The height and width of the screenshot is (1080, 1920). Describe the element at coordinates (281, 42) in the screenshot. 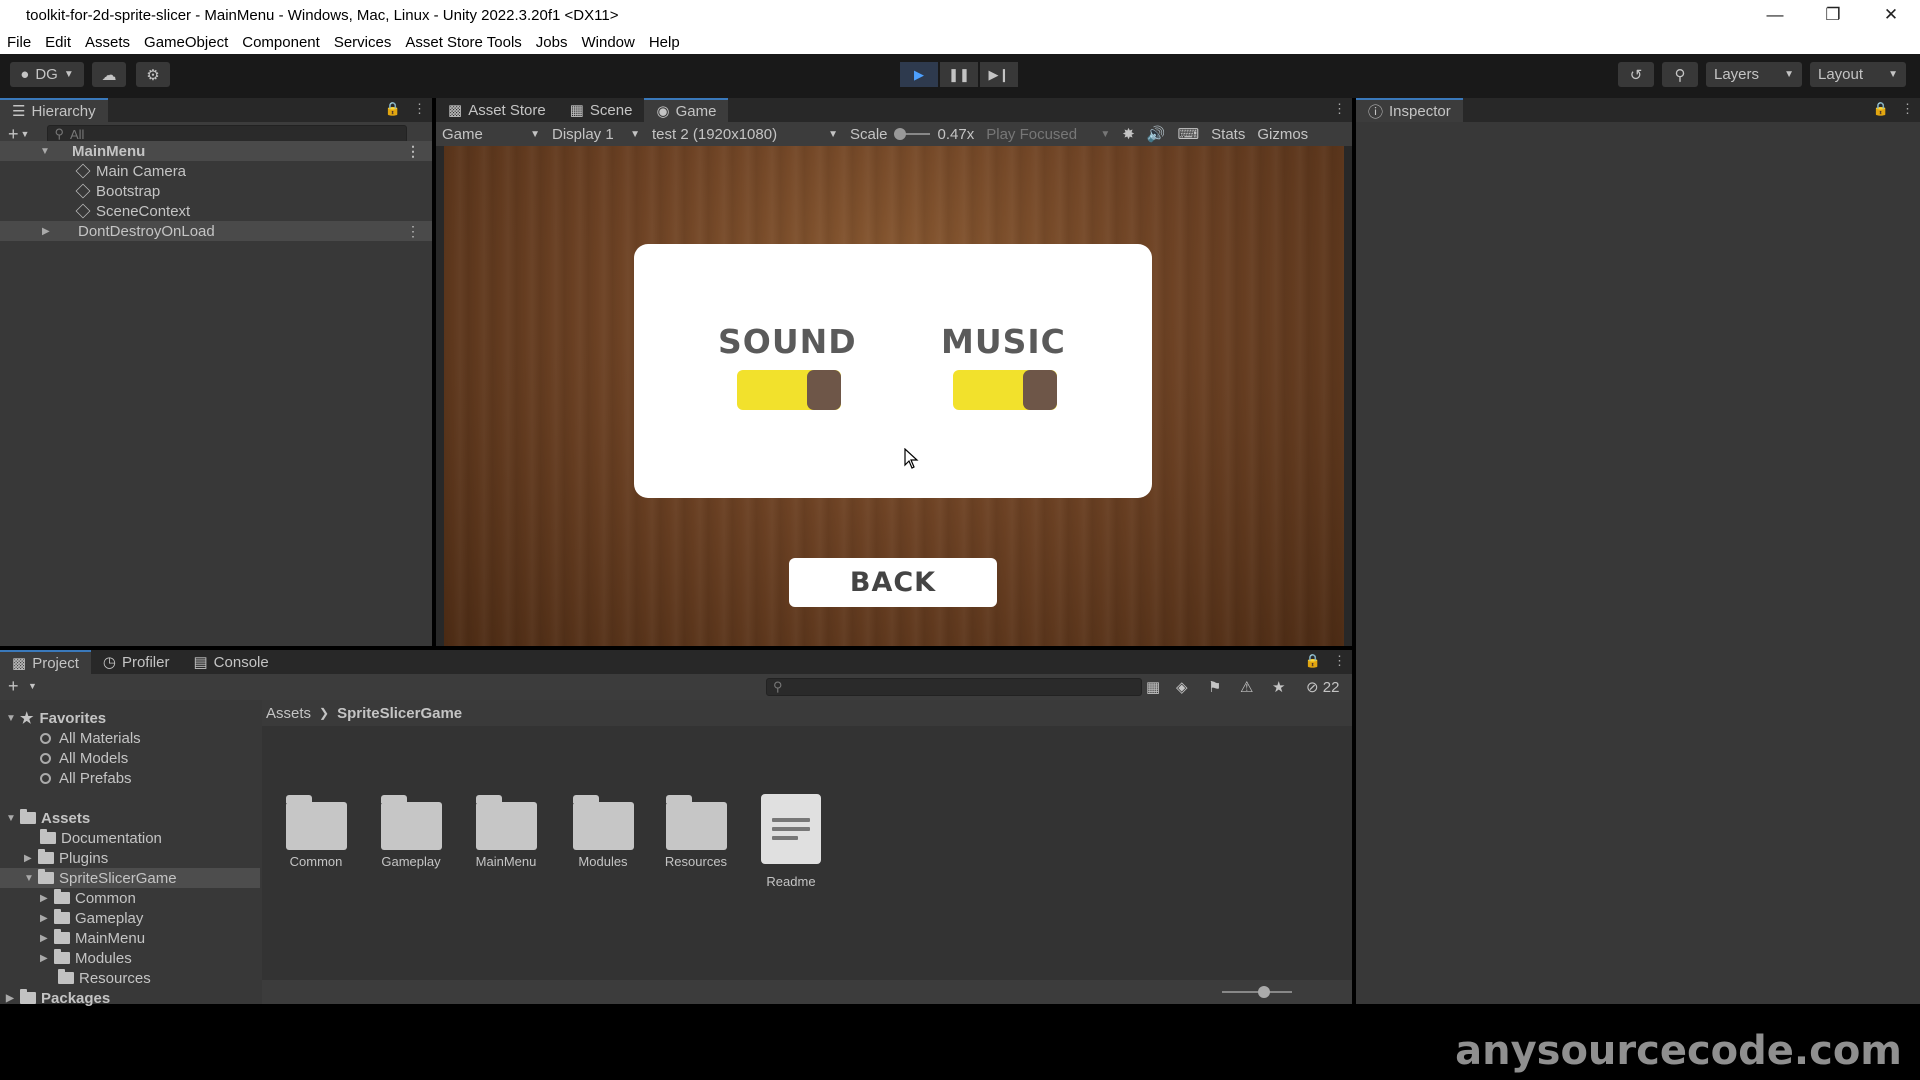

I see `menu-component: Component` at that location.